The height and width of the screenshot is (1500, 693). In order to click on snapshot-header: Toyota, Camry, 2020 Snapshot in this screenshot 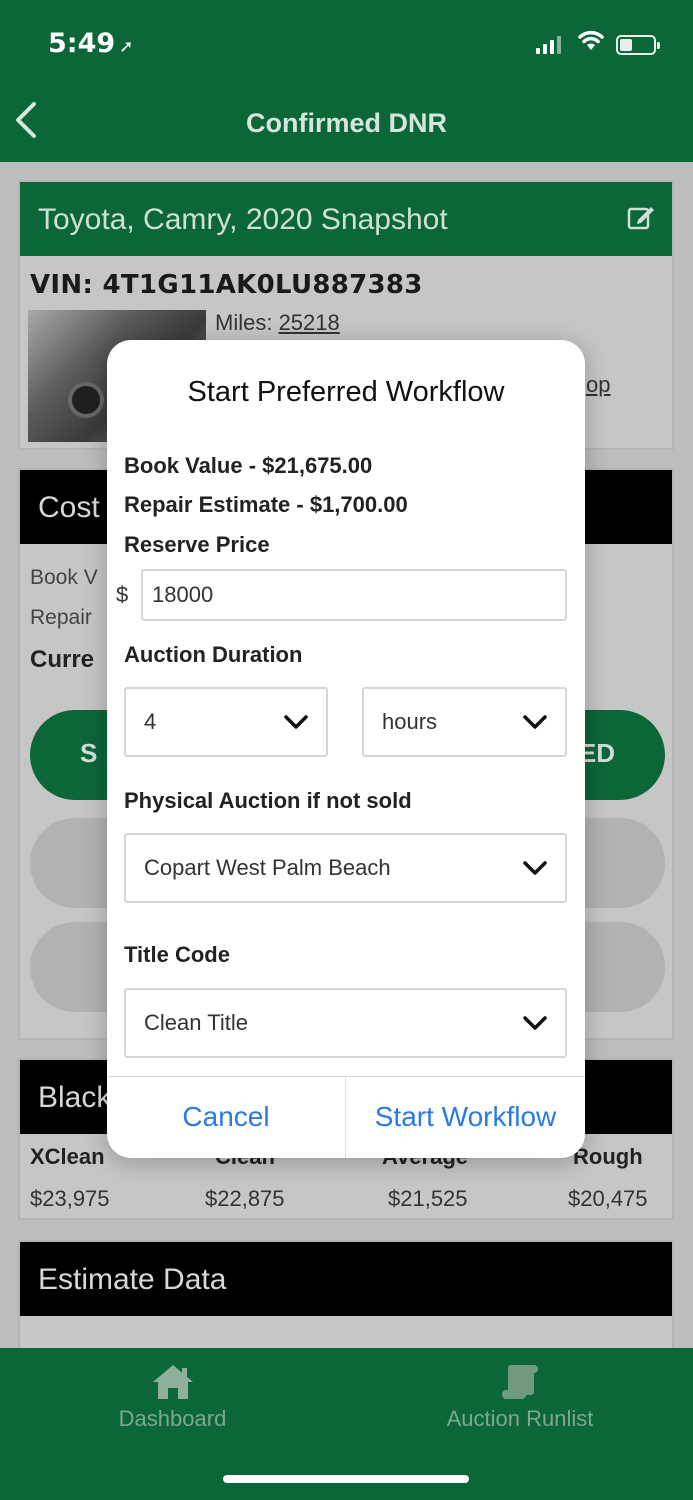, I will do `click(346, 219)`.